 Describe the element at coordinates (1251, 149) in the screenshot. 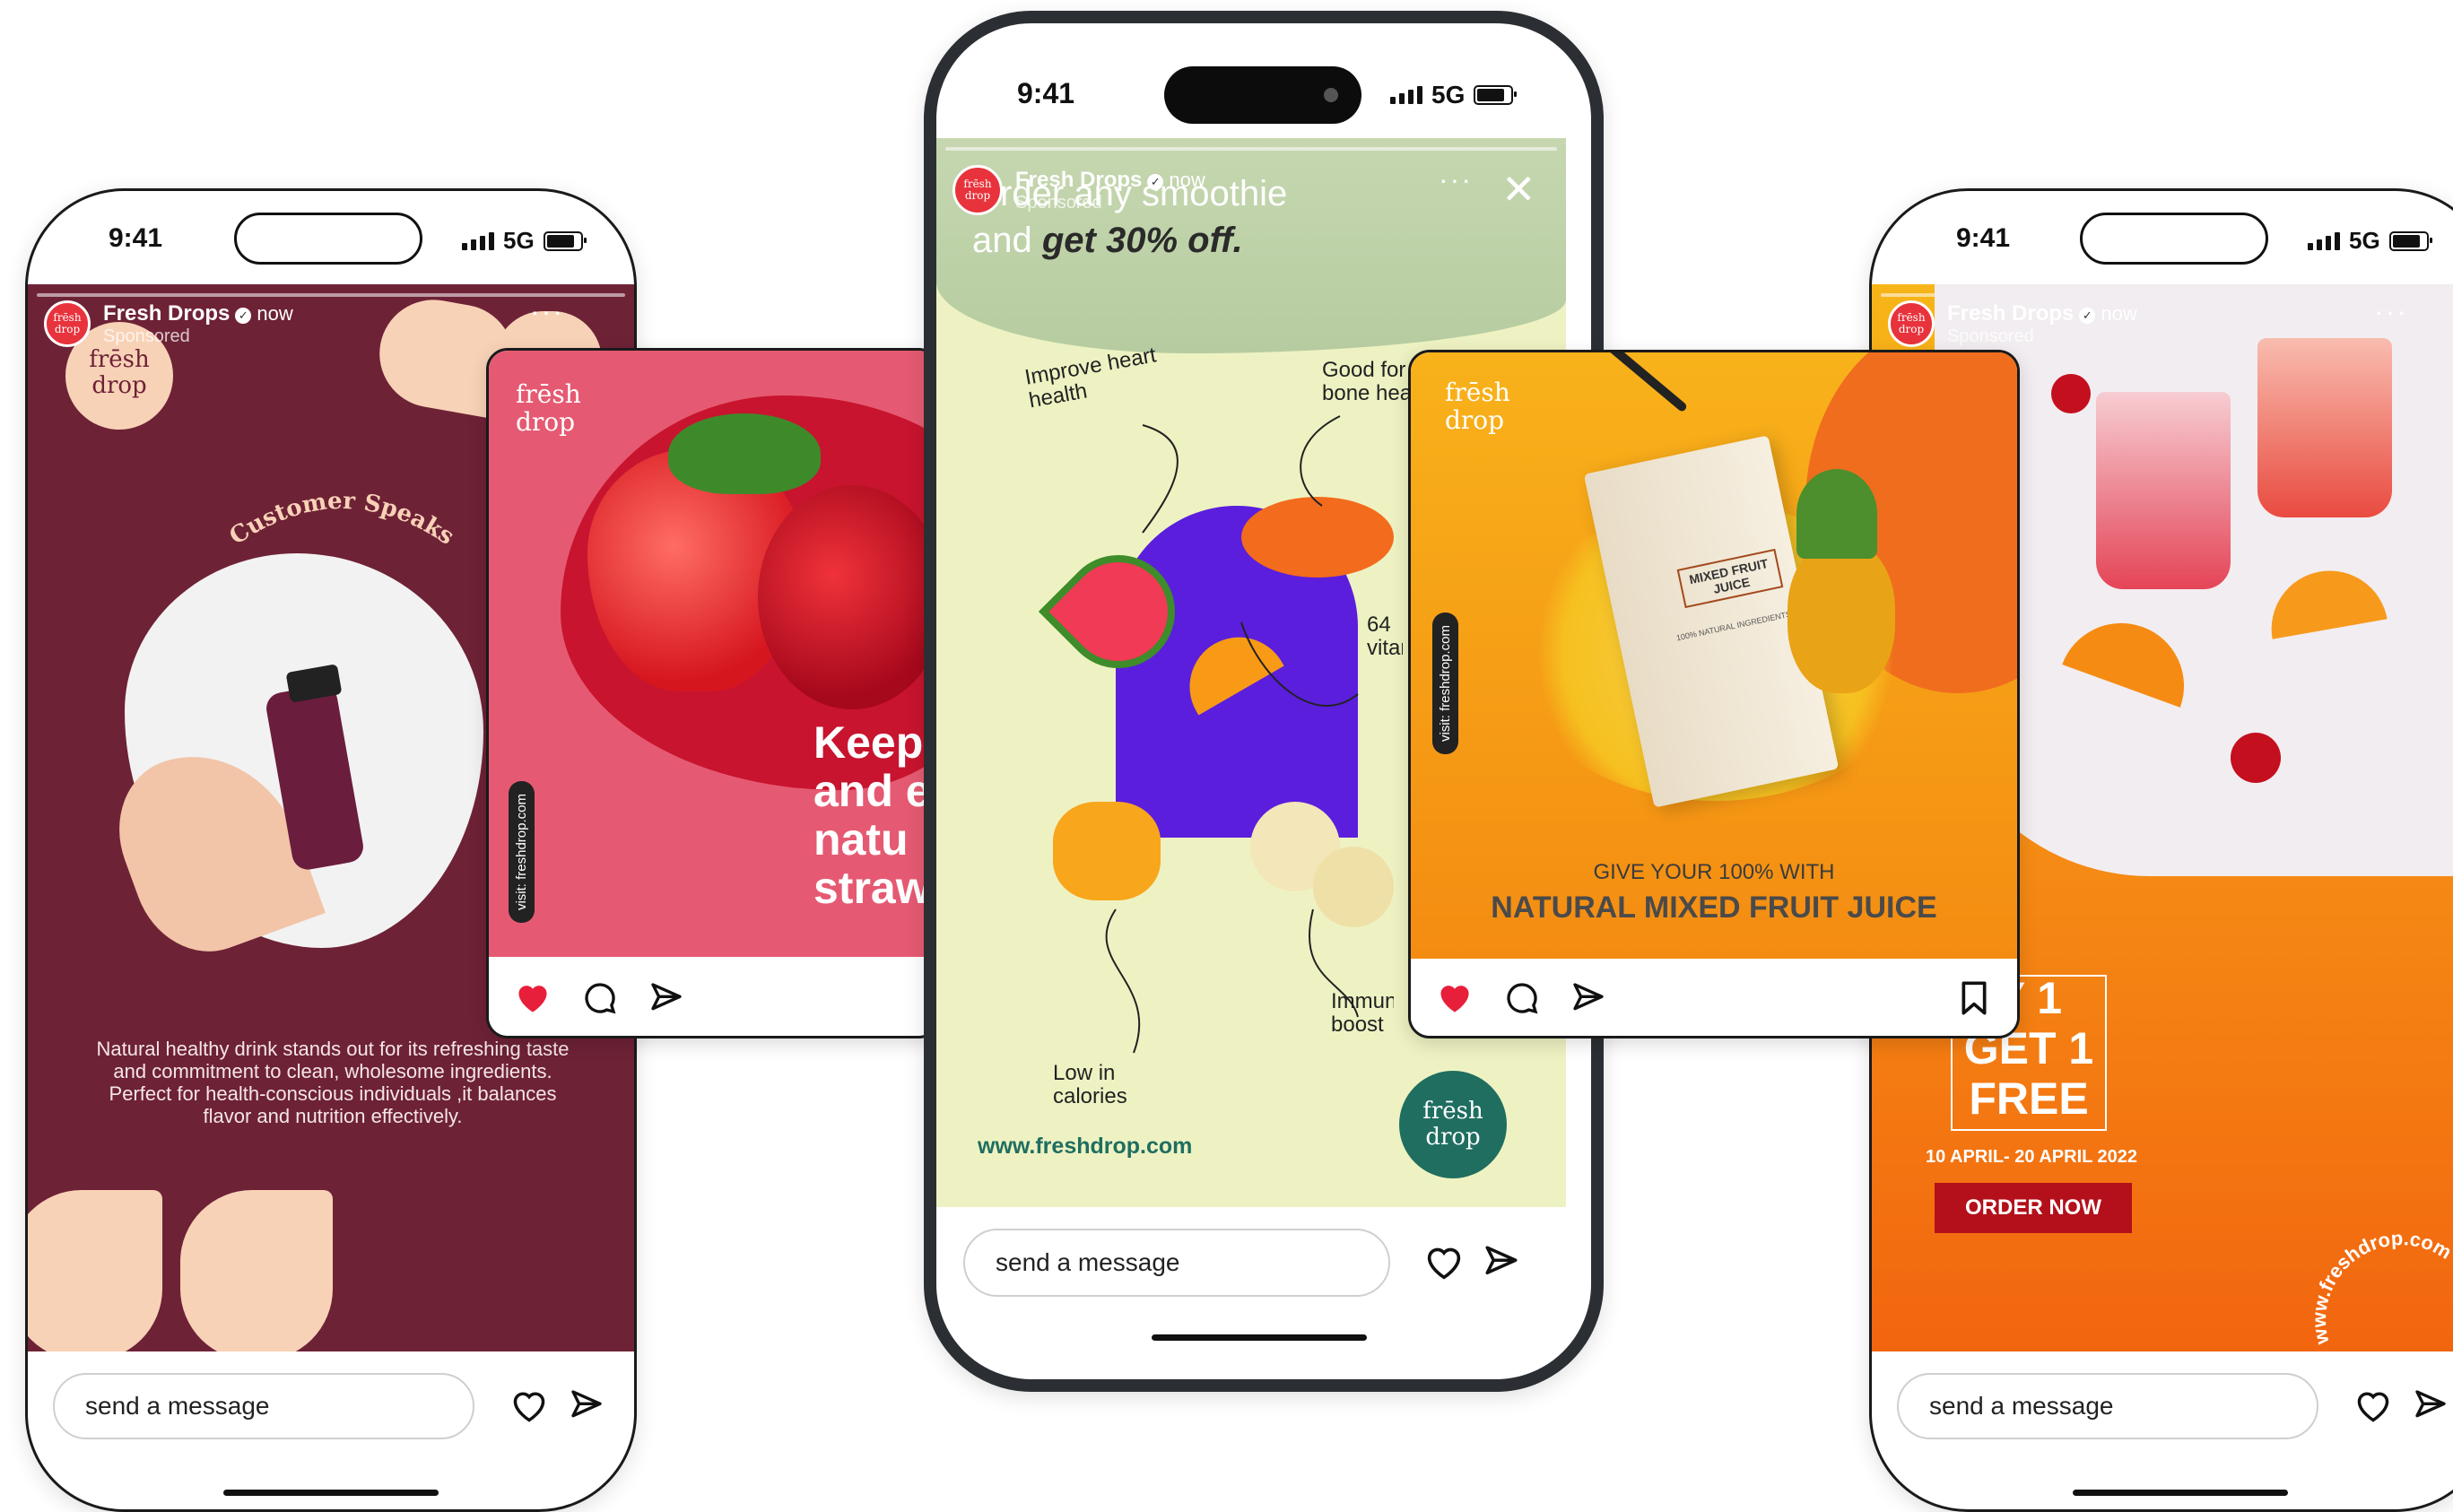

I see `story-progress-bar` at that location.